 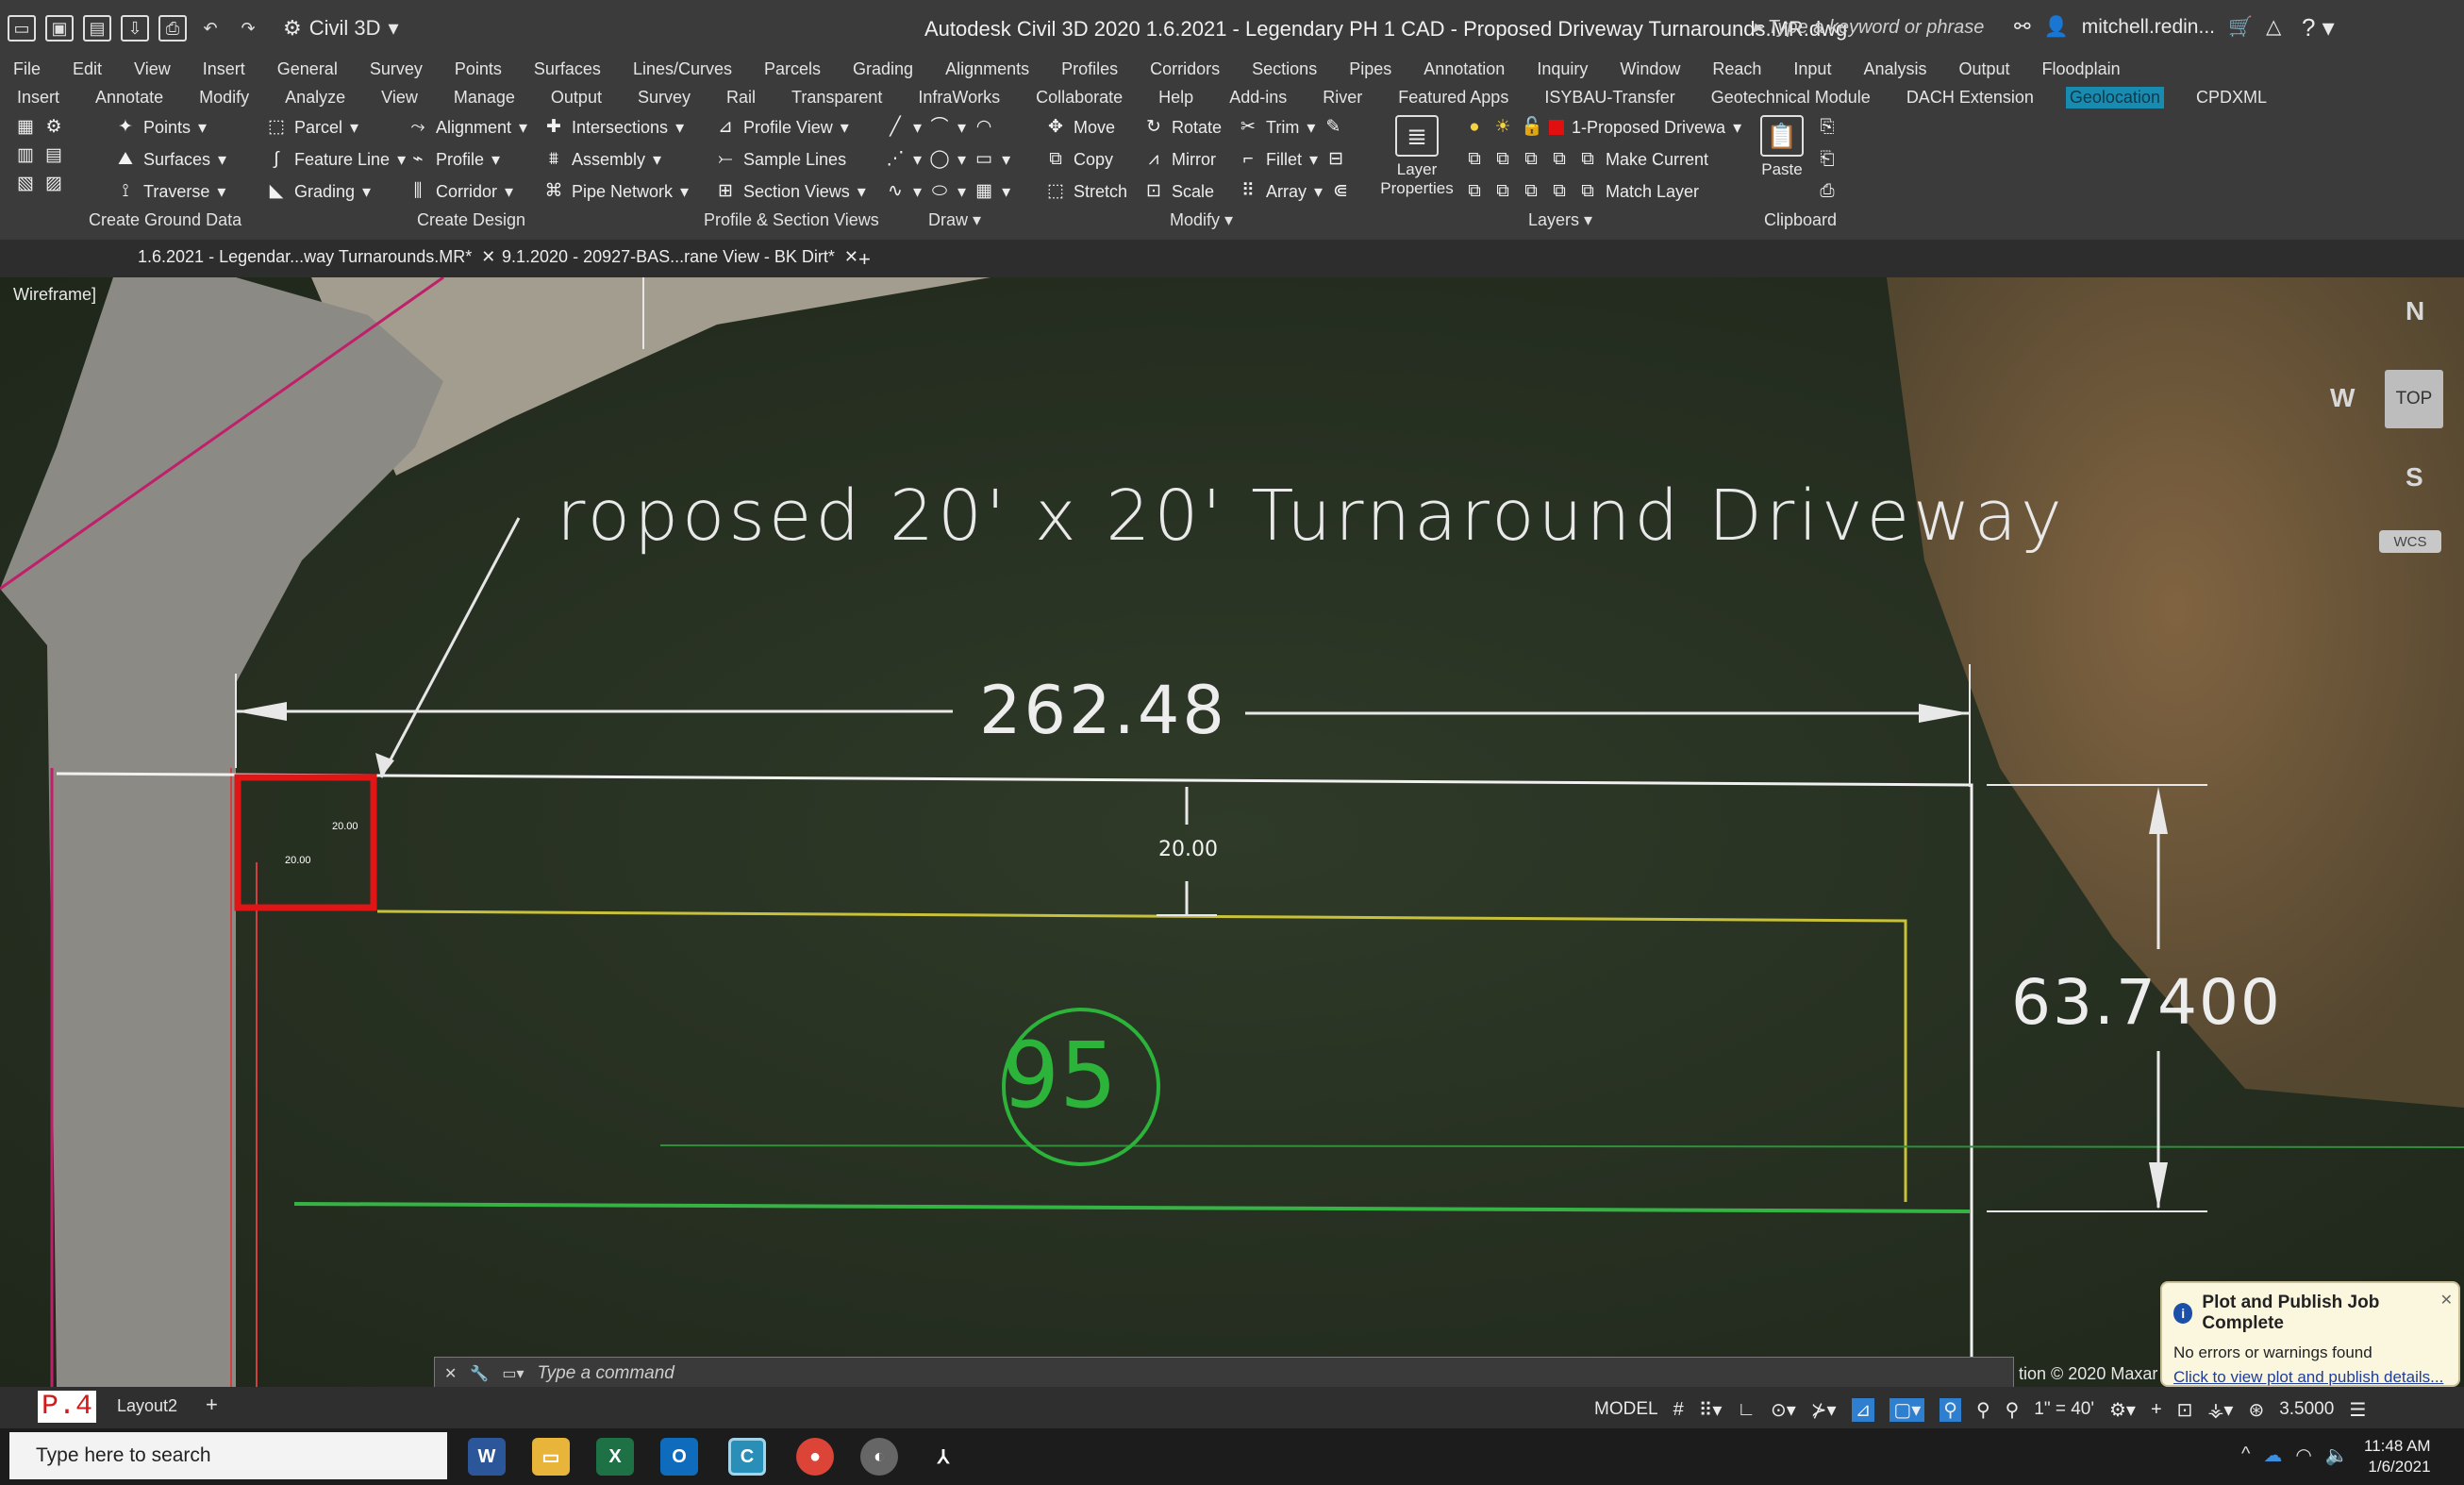 What do you see at coordinates (2148, 27) in the screenshot?
I see `user-menu: ⚯ 👤 mitchell.redin... 🛒 △` at bounding box center [2148, 27].